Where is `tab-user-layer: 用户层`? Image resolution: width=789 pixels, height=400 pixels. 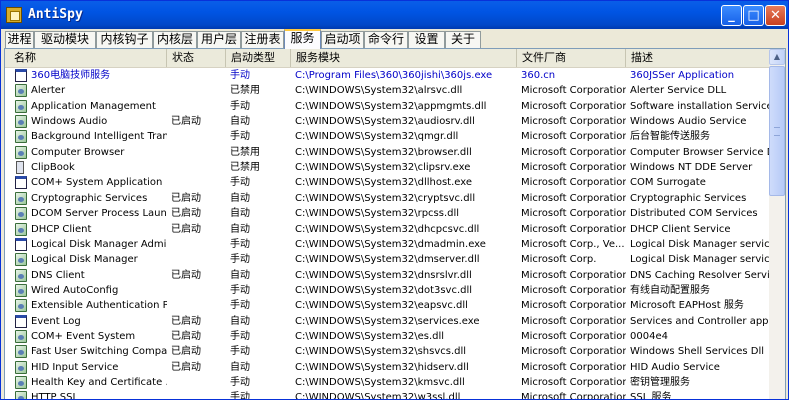
tab-user-layer: 用户层 is located at coordinates (219, 39).